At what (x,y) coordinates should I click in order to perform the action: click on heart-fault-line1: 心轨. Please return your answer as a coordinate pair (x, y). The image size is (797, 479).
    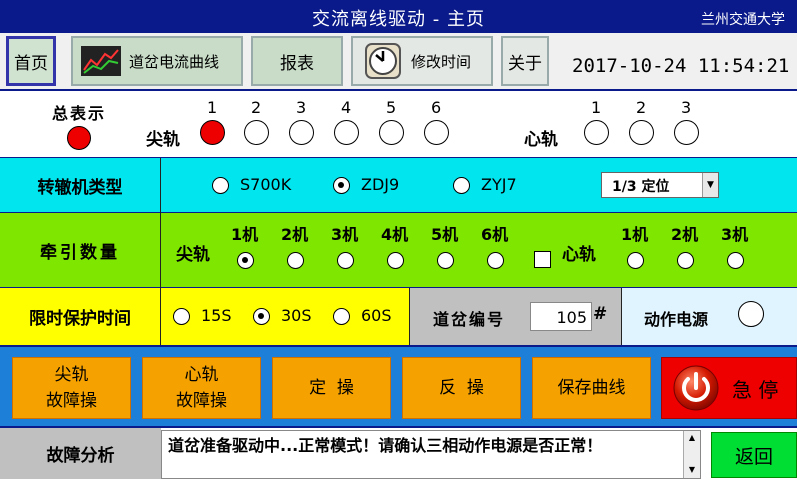
    Looking at the image, I should click on (201, 375).